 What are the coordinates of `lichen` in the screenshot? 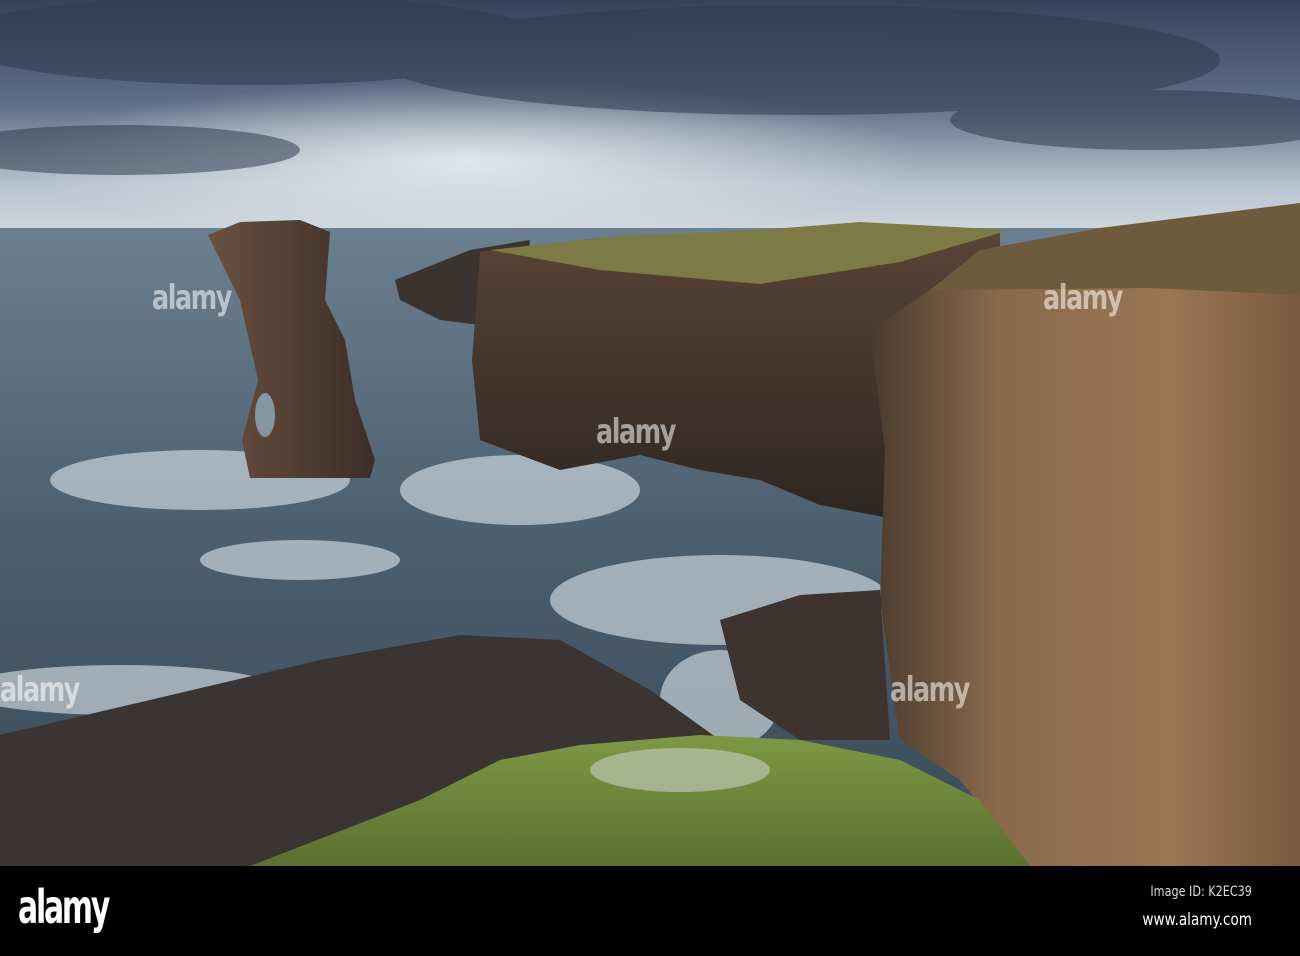 It's located at (680, 770).